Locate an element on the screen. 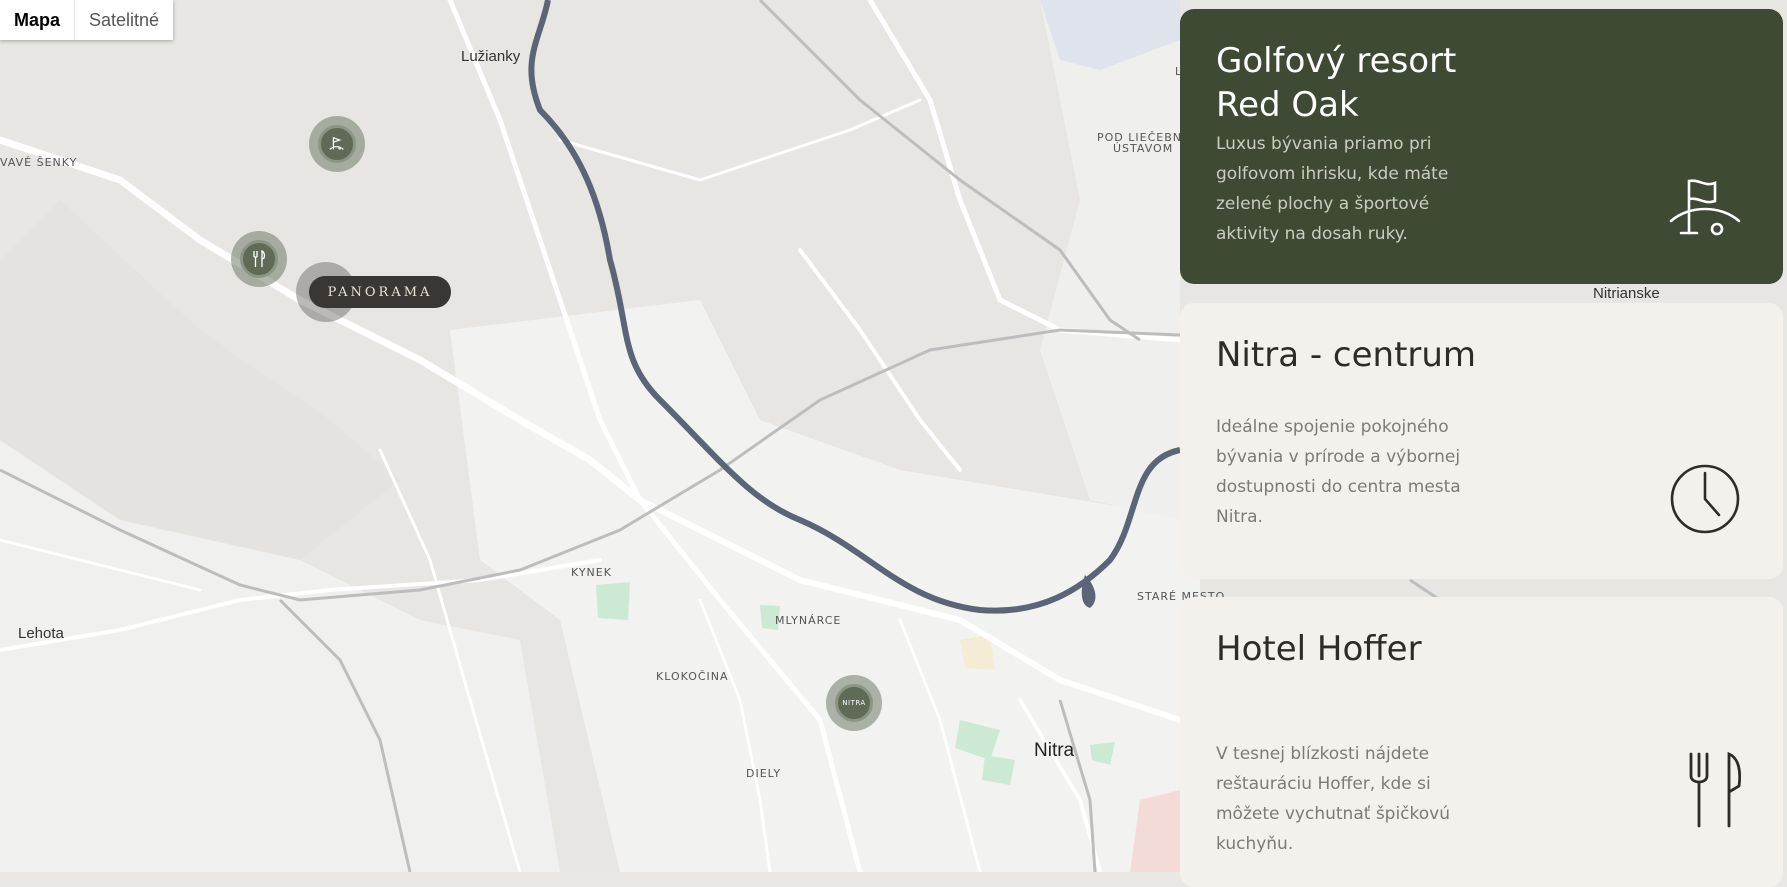 The image size is (1787, 887). place-label-luzianky: Lužianky is located at coordinates (491, 56).